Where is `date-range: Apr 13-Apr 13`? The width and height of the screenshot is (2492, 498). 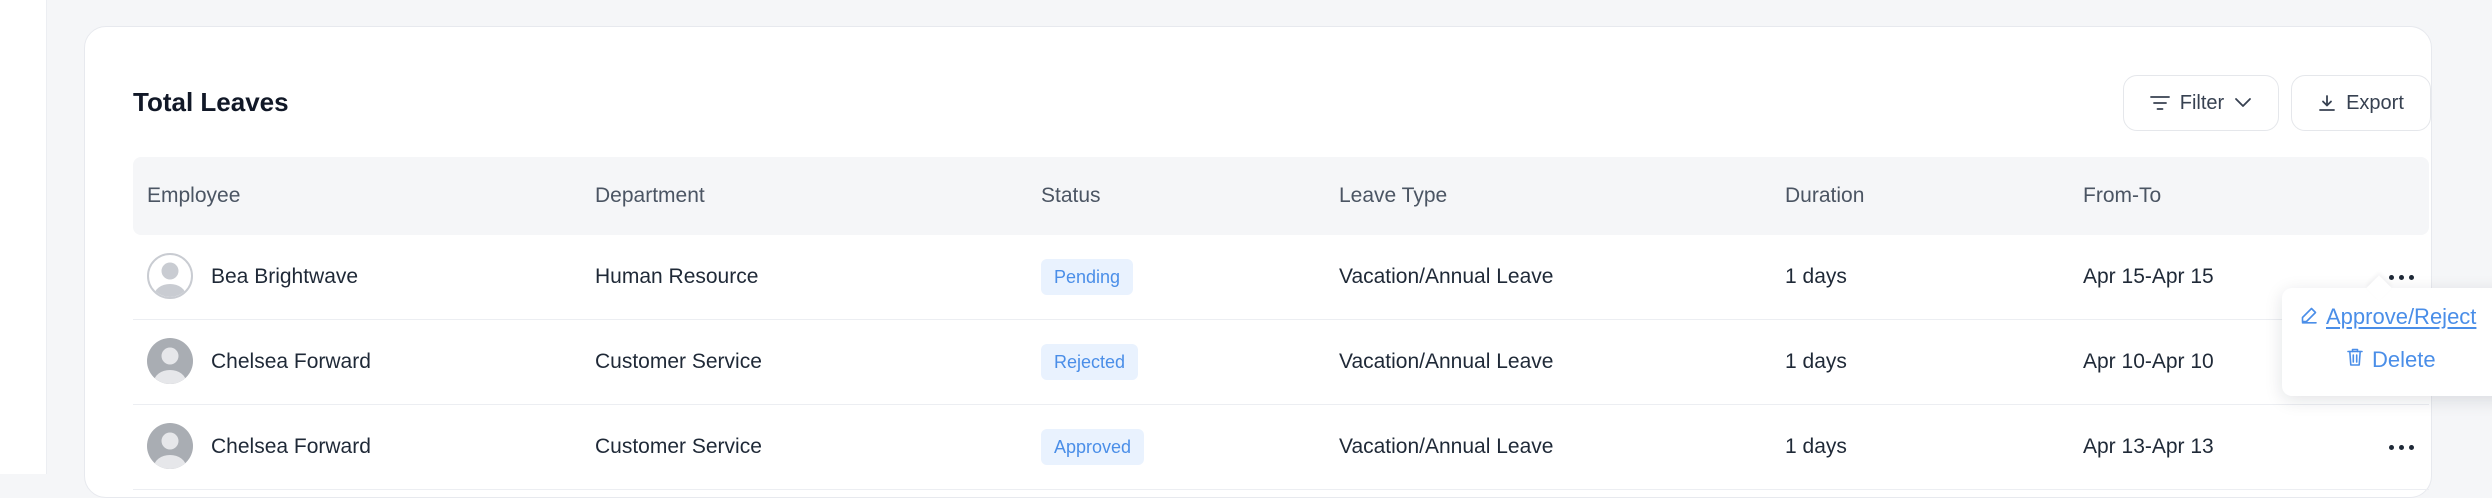 date-range: Apr 13-Apr 13 is located at coordinates (2148, 446).